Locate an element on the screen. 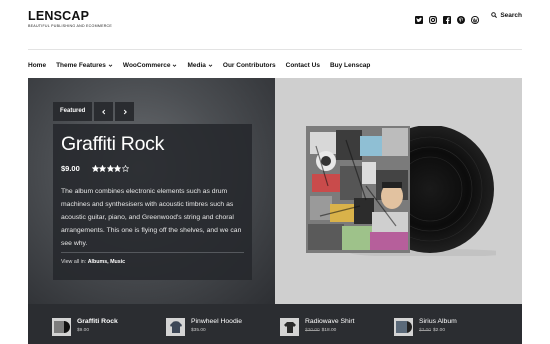 This screenshot has width=550, height=344. pinterest-icon is located at coordinates (461, 17).